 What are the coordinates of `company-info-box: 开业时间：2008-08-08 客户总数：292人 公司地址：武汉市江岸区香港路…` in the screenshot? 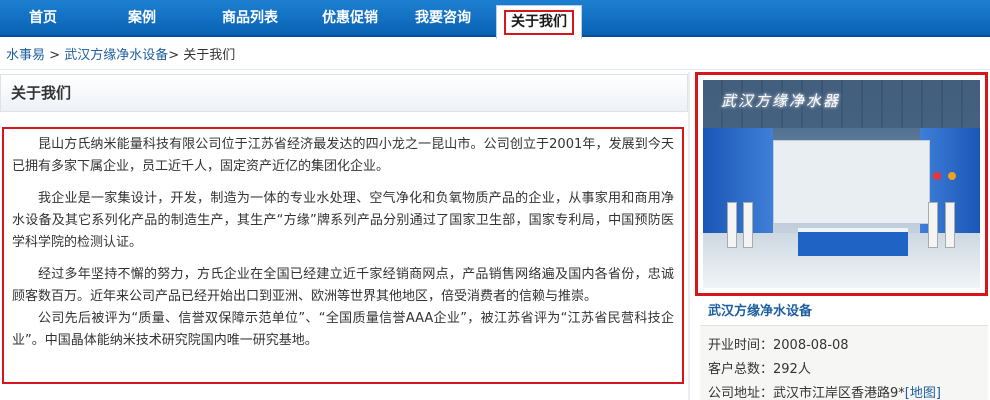 It's located at (844, 362).